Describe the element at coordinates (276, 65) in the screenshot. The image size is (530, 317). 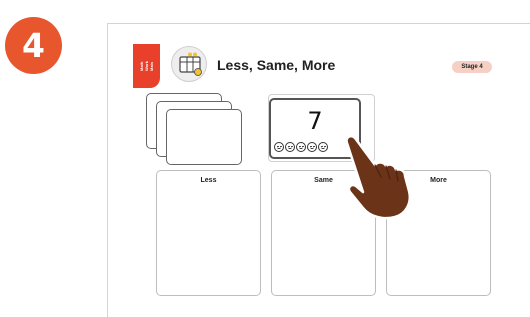
I see `activity-title: Less, Same, More` at that location.